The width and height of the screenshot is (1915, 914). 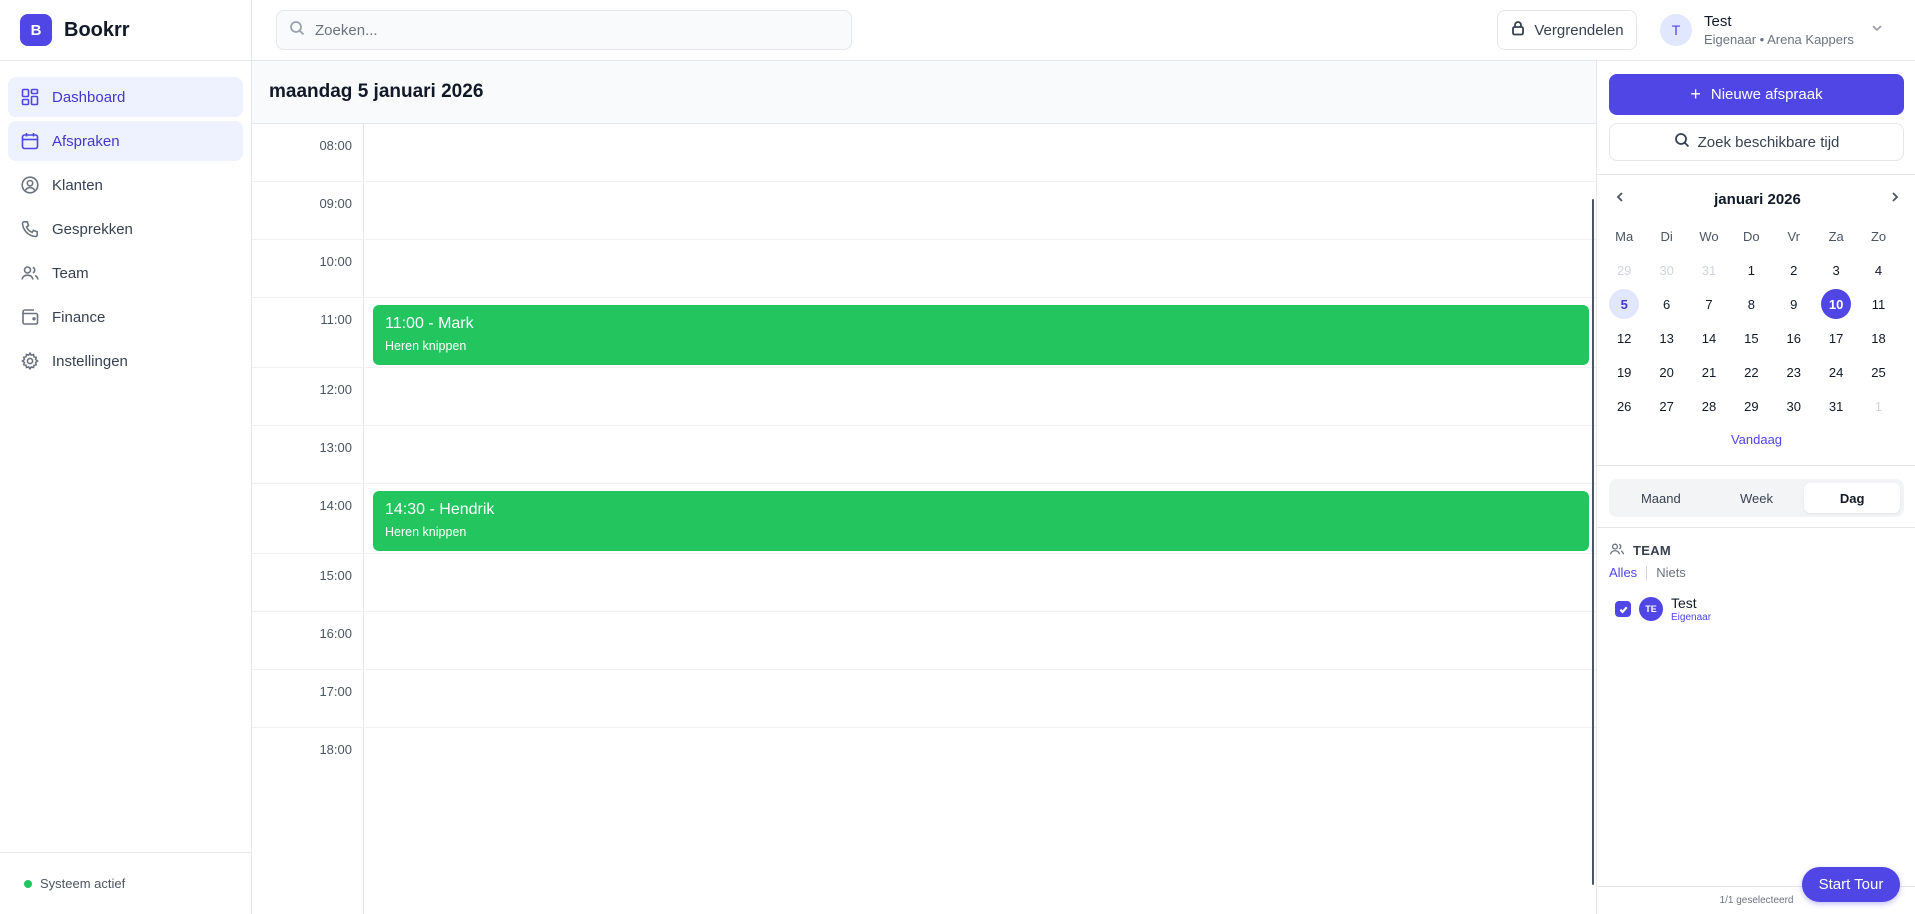 What do you see at coordinates (1836, 372) in the screenshot?
I see `calendar-day: 24` at bounding box center [1836, 372].